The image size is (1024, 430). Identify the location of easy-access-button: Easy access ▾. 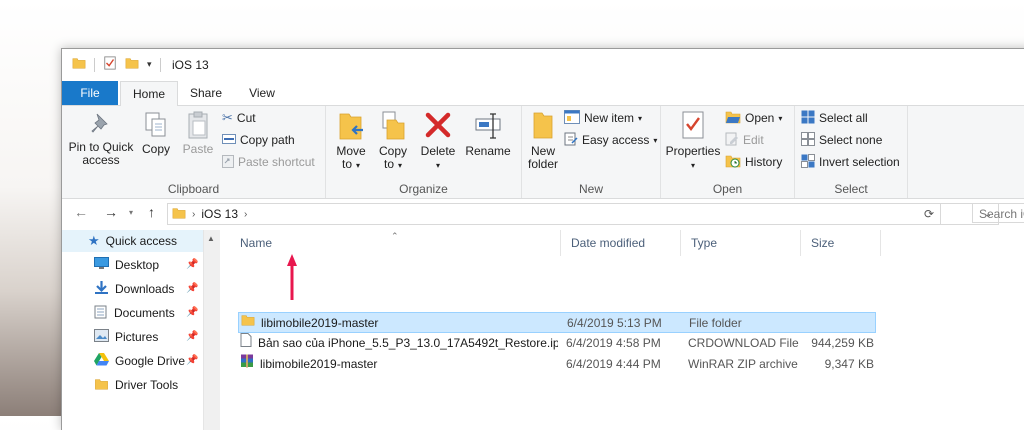
(610, 140).